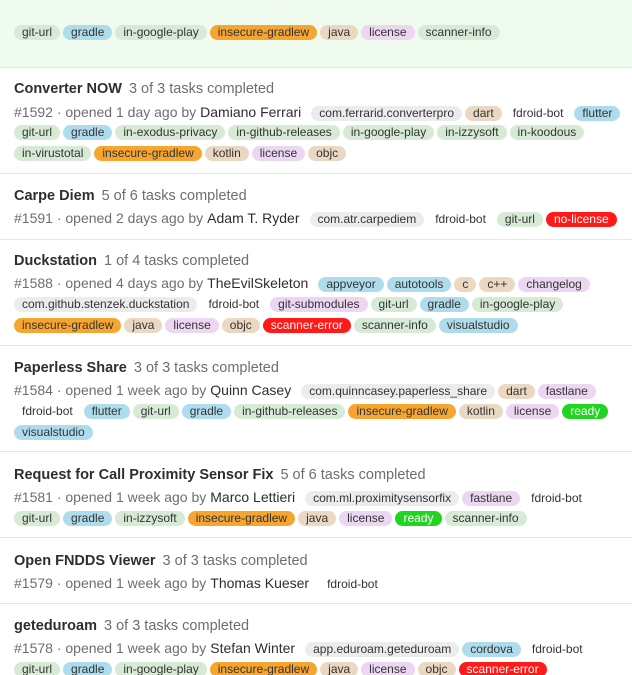 The width and height of the screenshot is (632, 675). I want to click on author-link: Stefan Winter, so click(252, 648).